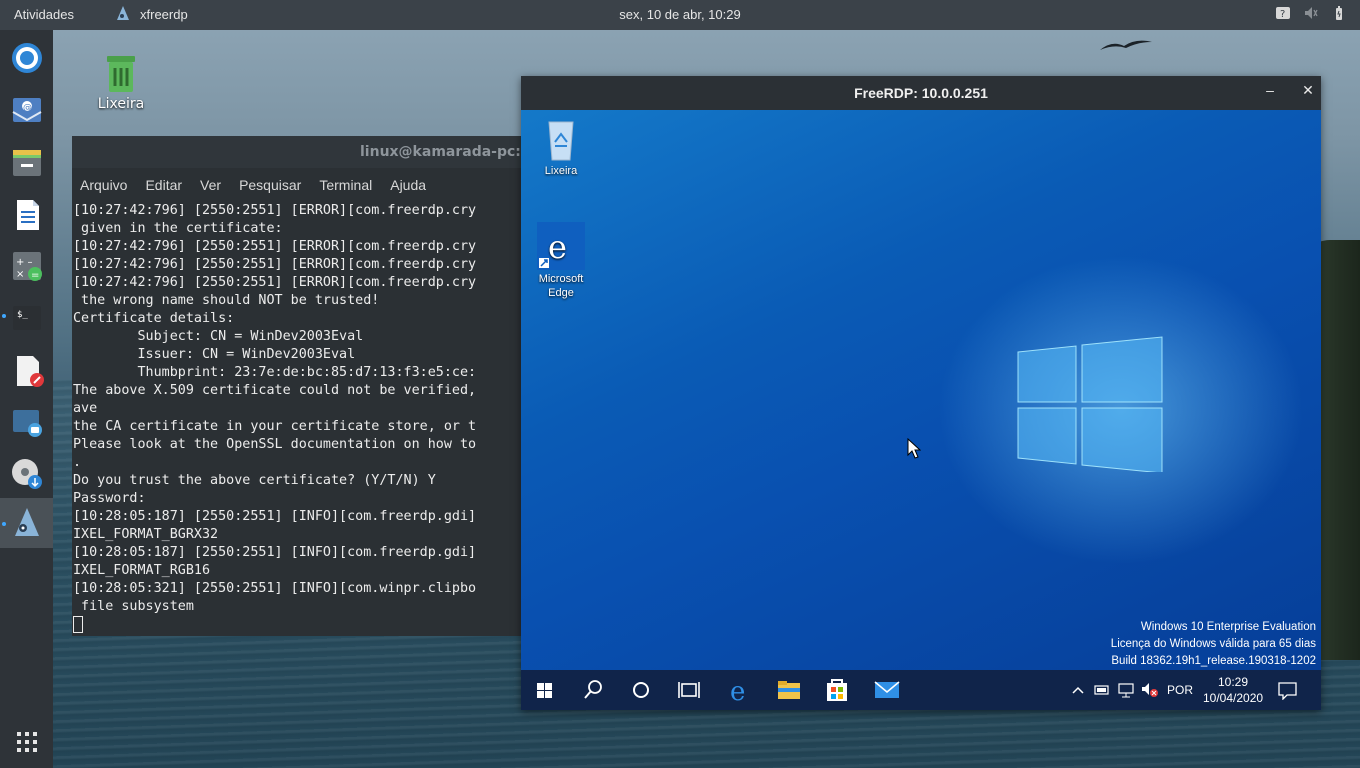 The width and height of the screenshot is (1360, 768). I want to click on menu-editar: Editar, so click(163, 189).